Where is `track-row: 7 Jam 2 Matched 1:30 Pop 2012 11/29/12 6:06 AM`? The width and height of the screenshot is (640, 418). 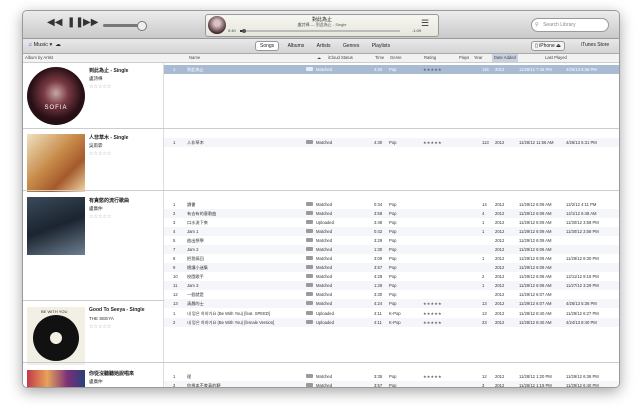
track-row: 7 Jam 2 Matched 1:30 Pop 2012 11/29/12 6:06 AM is located at coordinates (391, 249).